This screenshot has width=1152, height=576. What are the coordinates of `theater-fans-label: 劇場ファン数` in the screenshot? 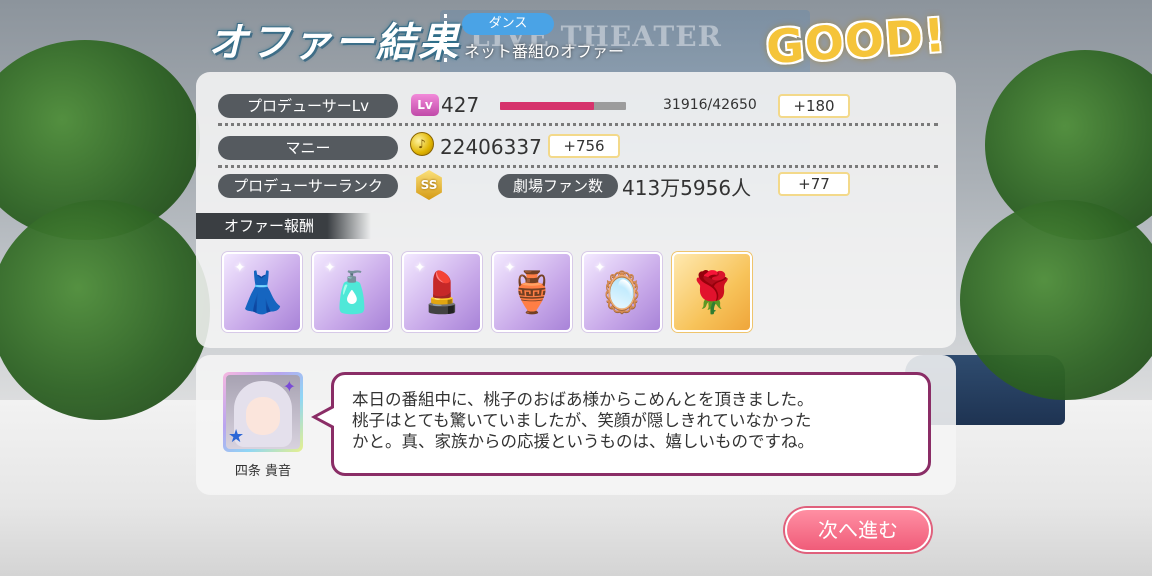 It's located at (558, 186).